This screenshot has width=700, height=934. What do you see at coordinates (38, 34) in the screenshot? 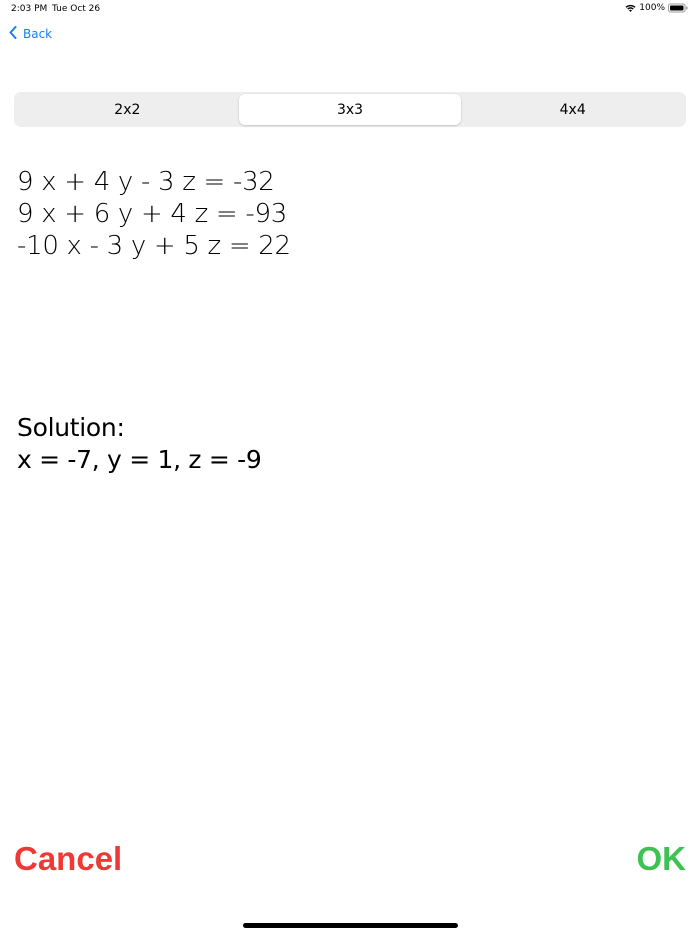
I see `back-label: Back` at bounding box center [38, 34].